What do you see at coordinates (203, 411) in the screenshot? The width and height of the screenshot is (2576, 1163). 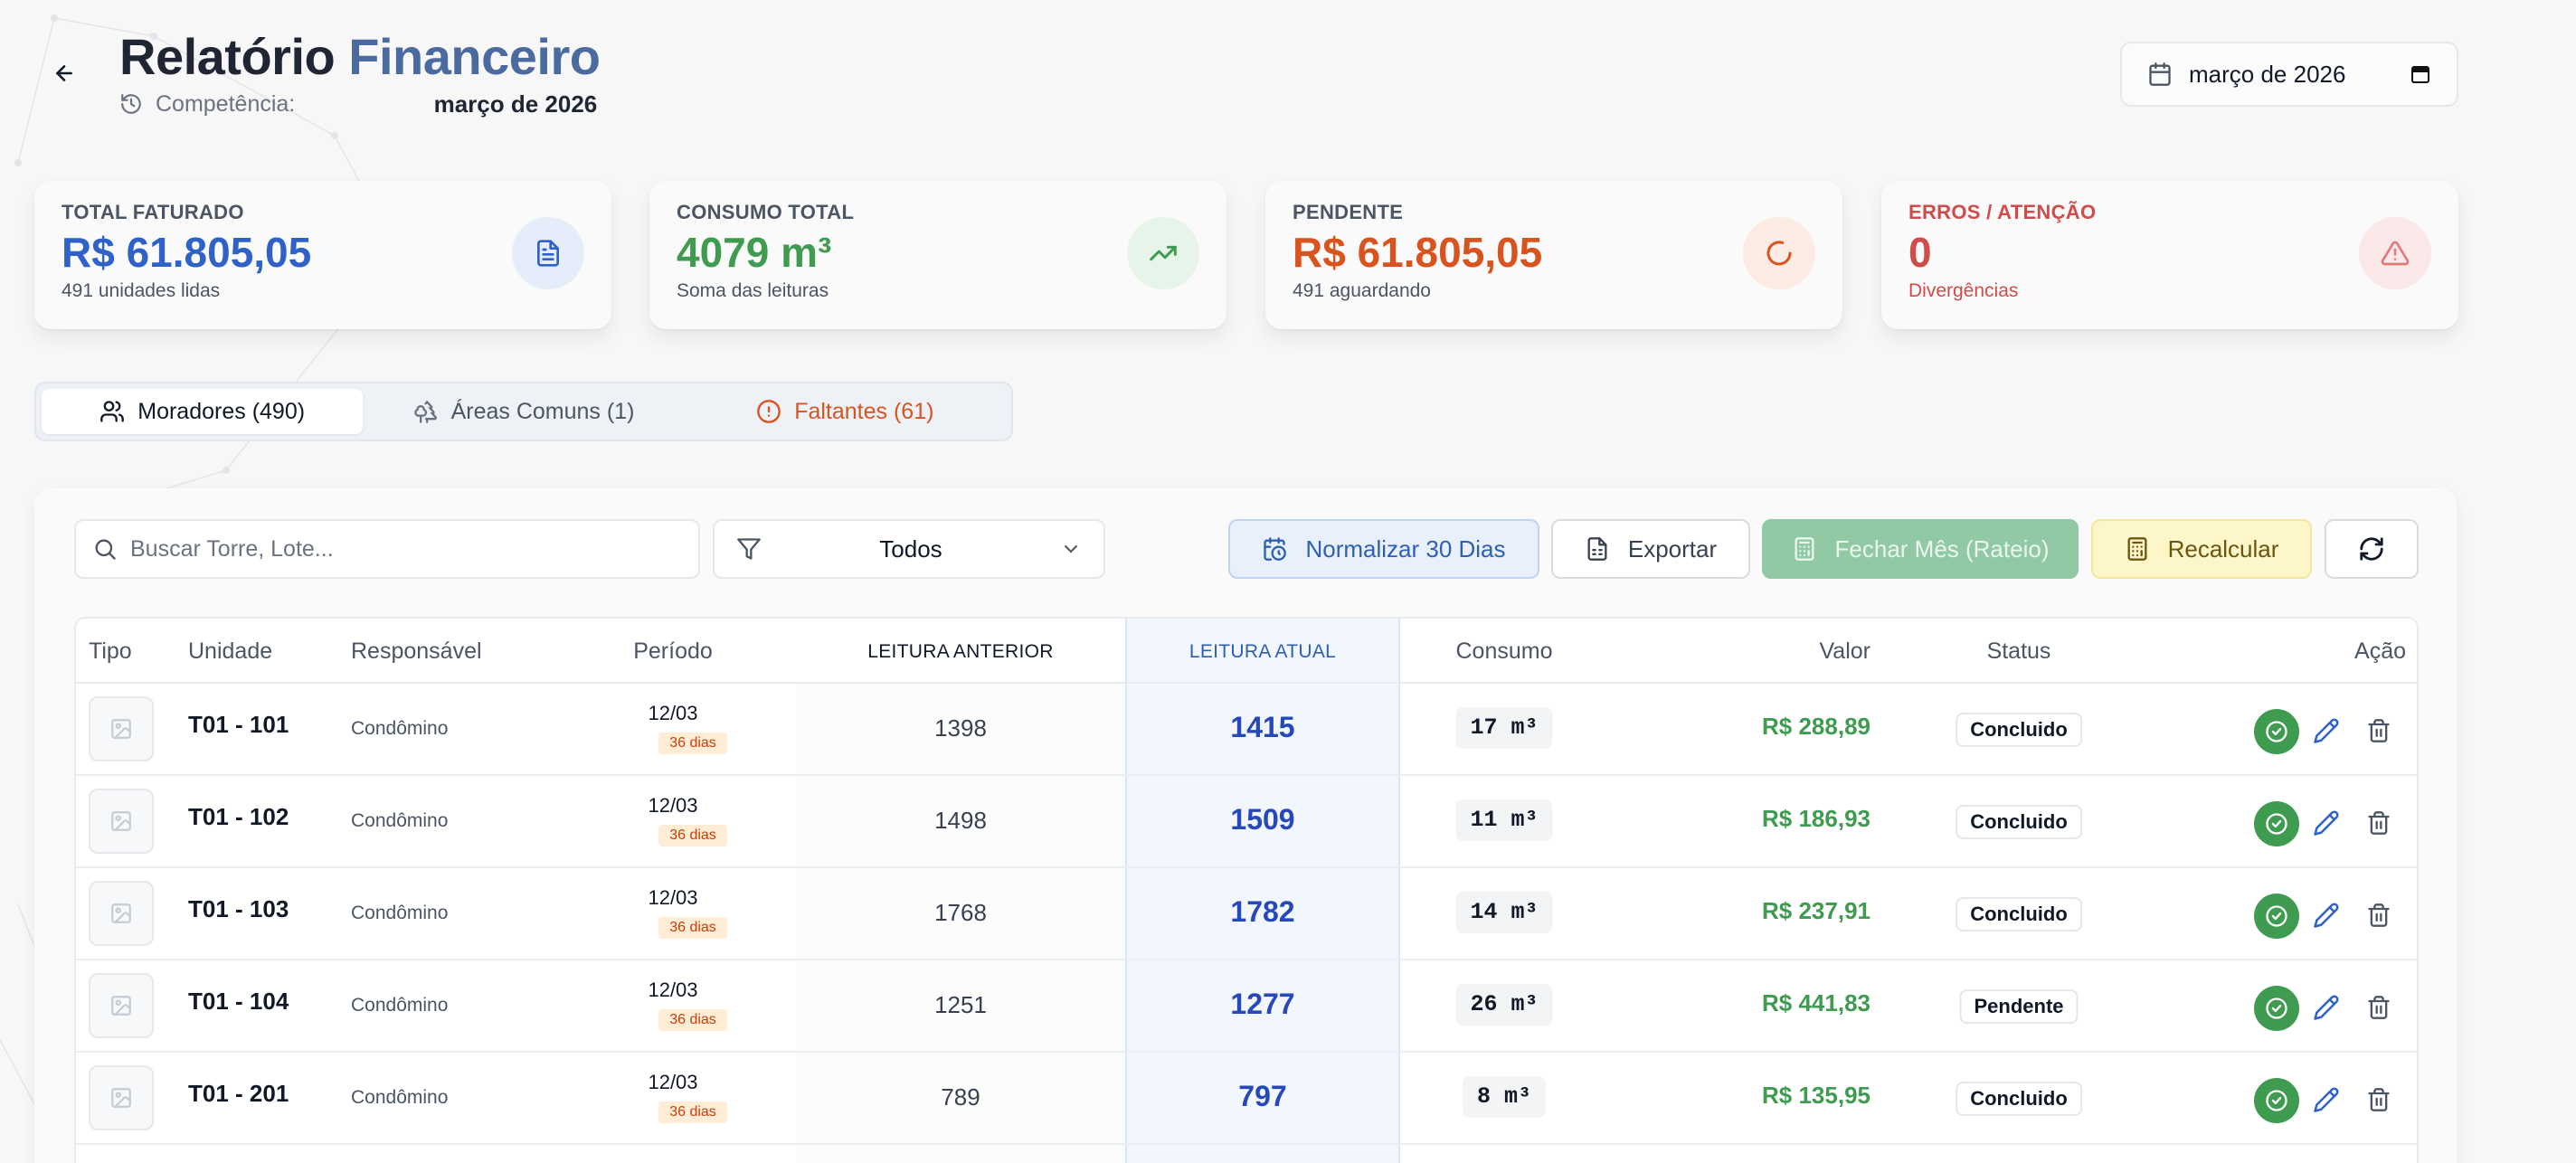 I see `tab-moradores: Moradores (490)` at bounding box center [203, 411].